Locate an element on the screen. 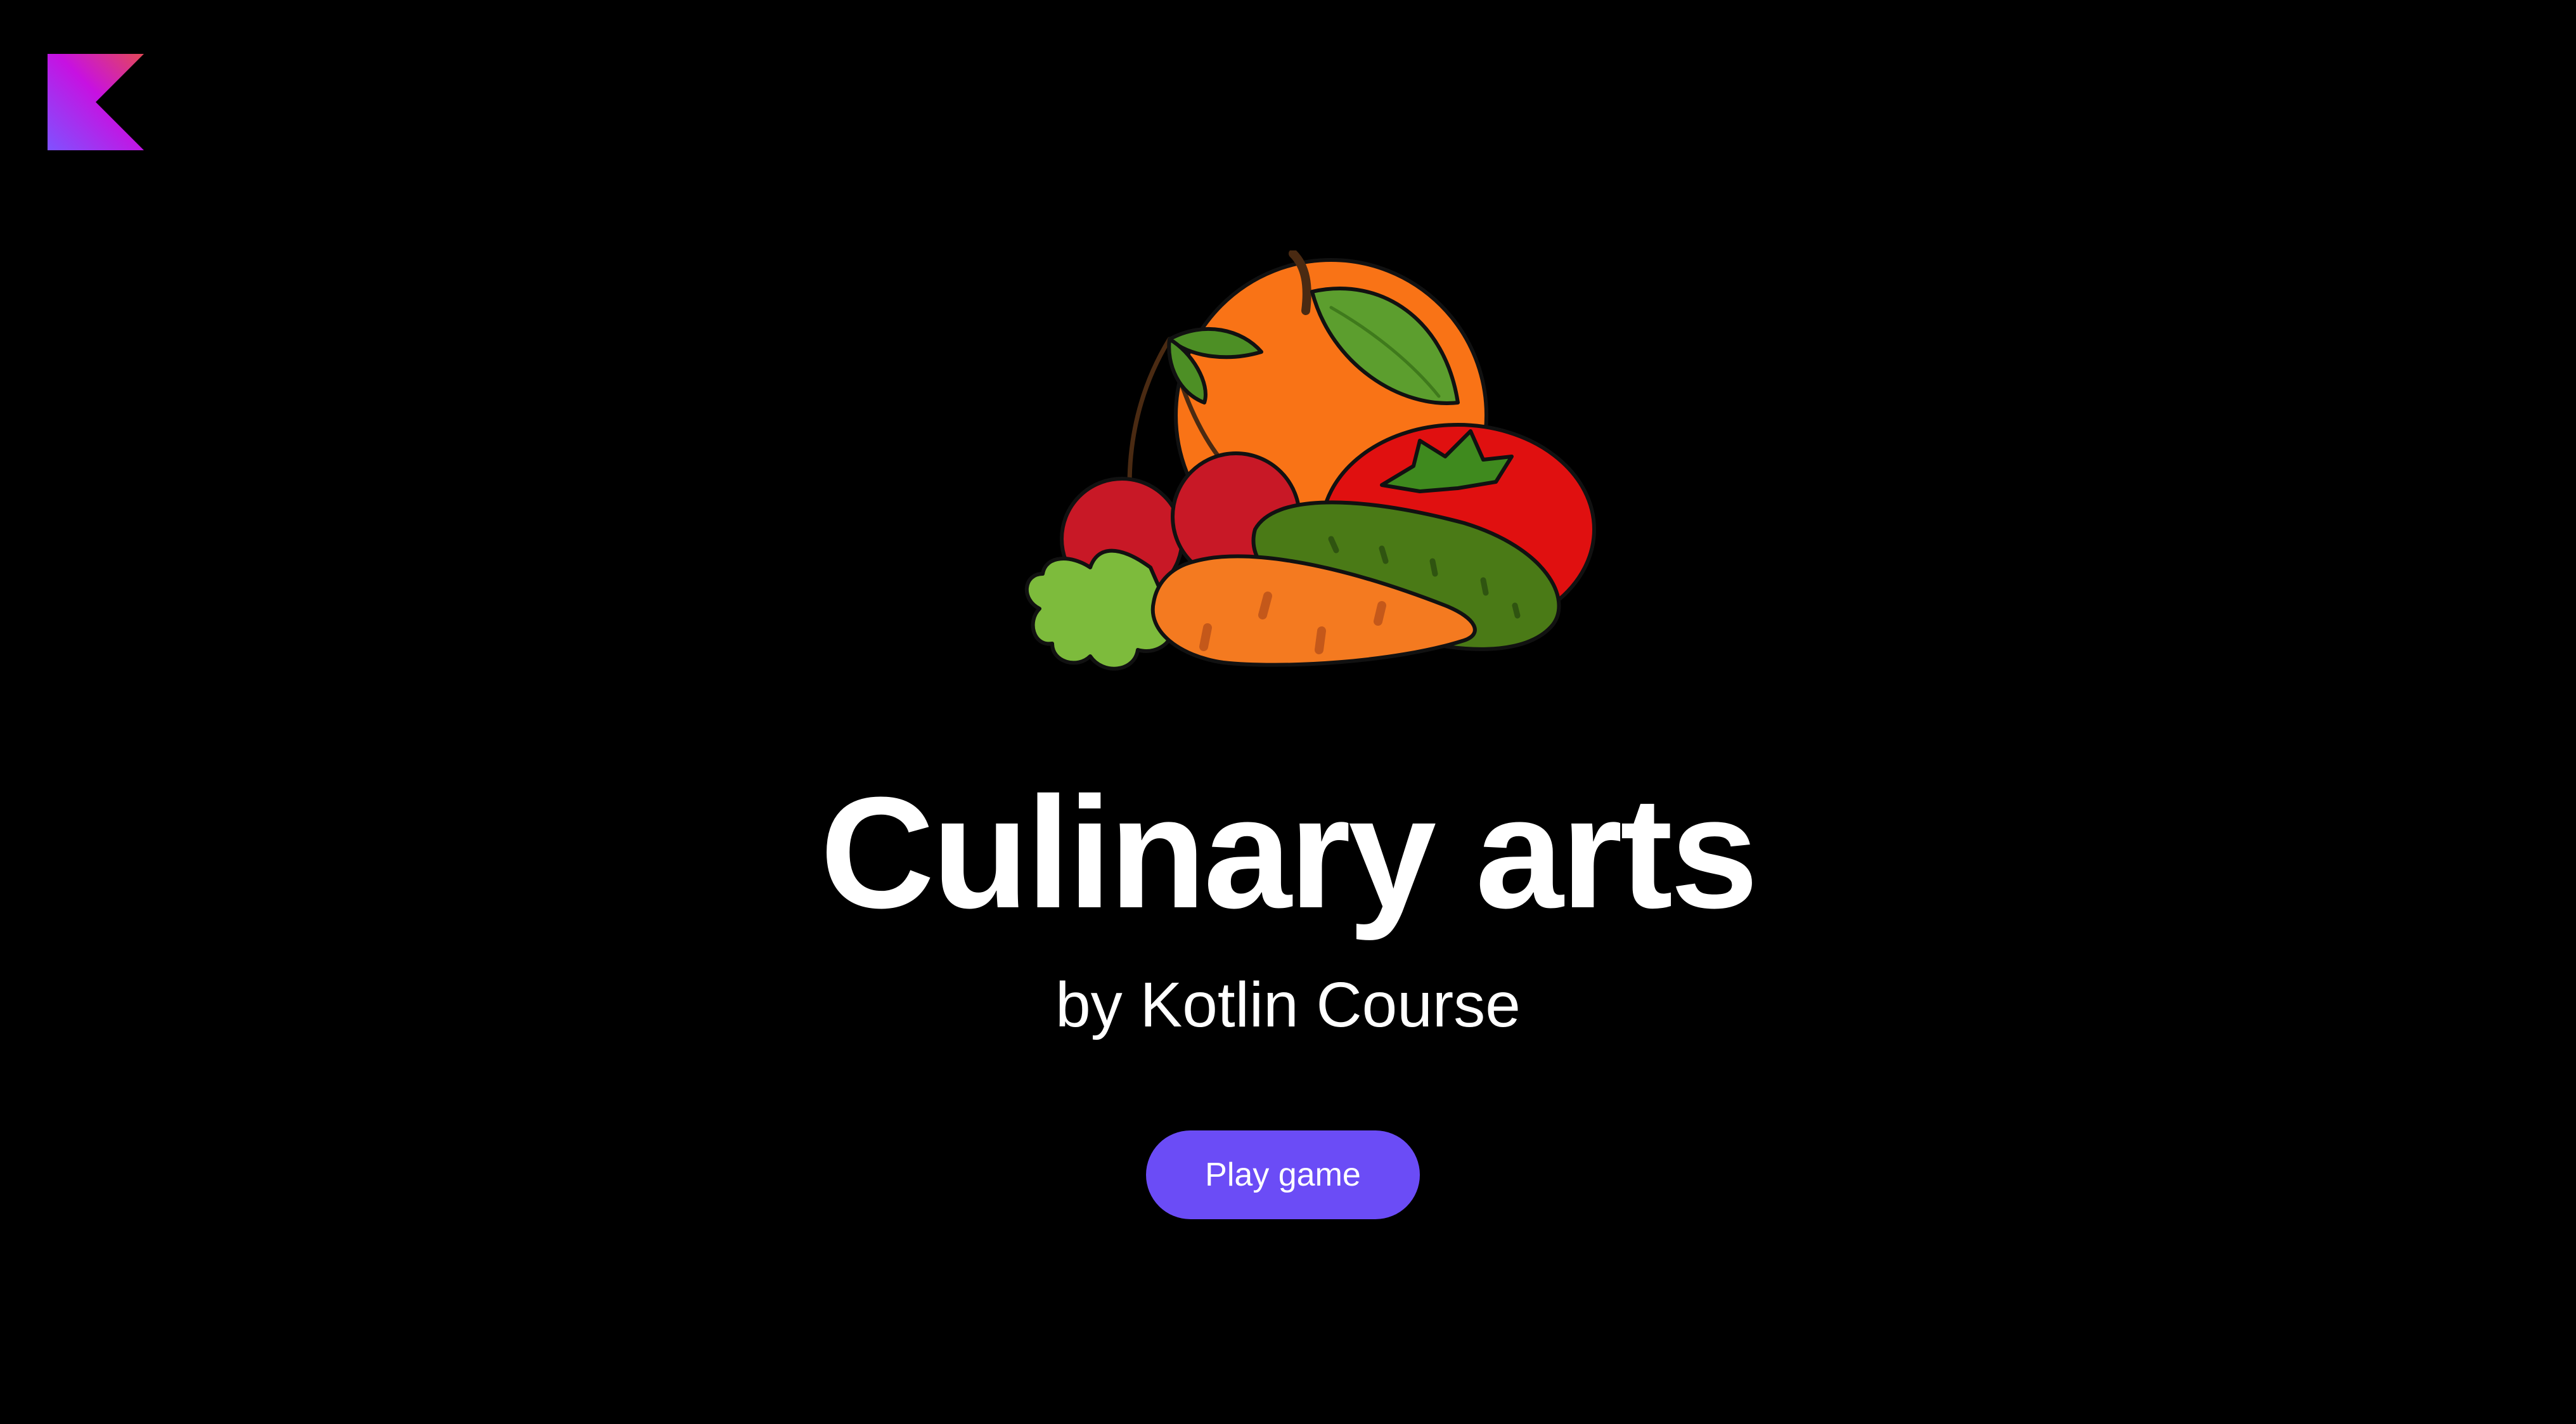 Image resolution: width=2576 pixels, height=1424 pixels. game-title: Culinary arts is located at coordinates (1289, 852).